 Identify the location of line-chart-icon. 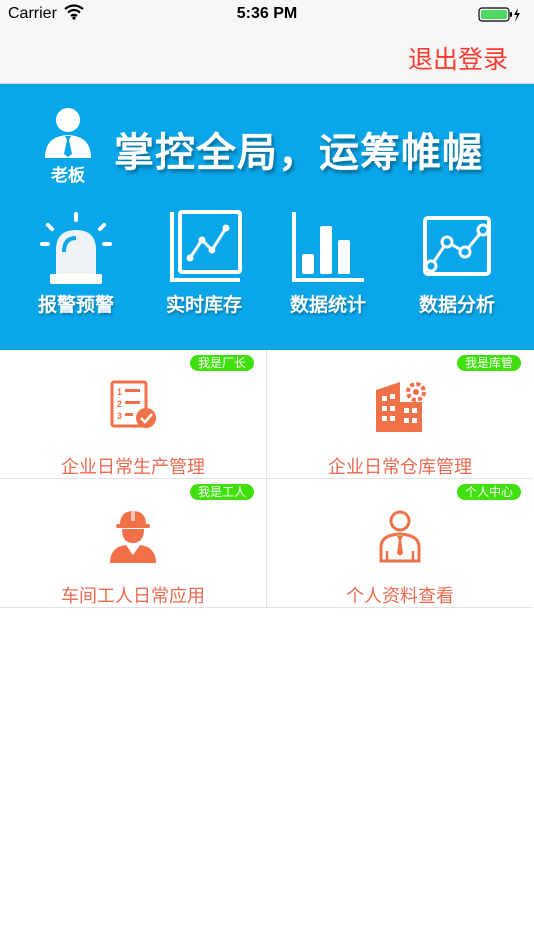
(204, 247).